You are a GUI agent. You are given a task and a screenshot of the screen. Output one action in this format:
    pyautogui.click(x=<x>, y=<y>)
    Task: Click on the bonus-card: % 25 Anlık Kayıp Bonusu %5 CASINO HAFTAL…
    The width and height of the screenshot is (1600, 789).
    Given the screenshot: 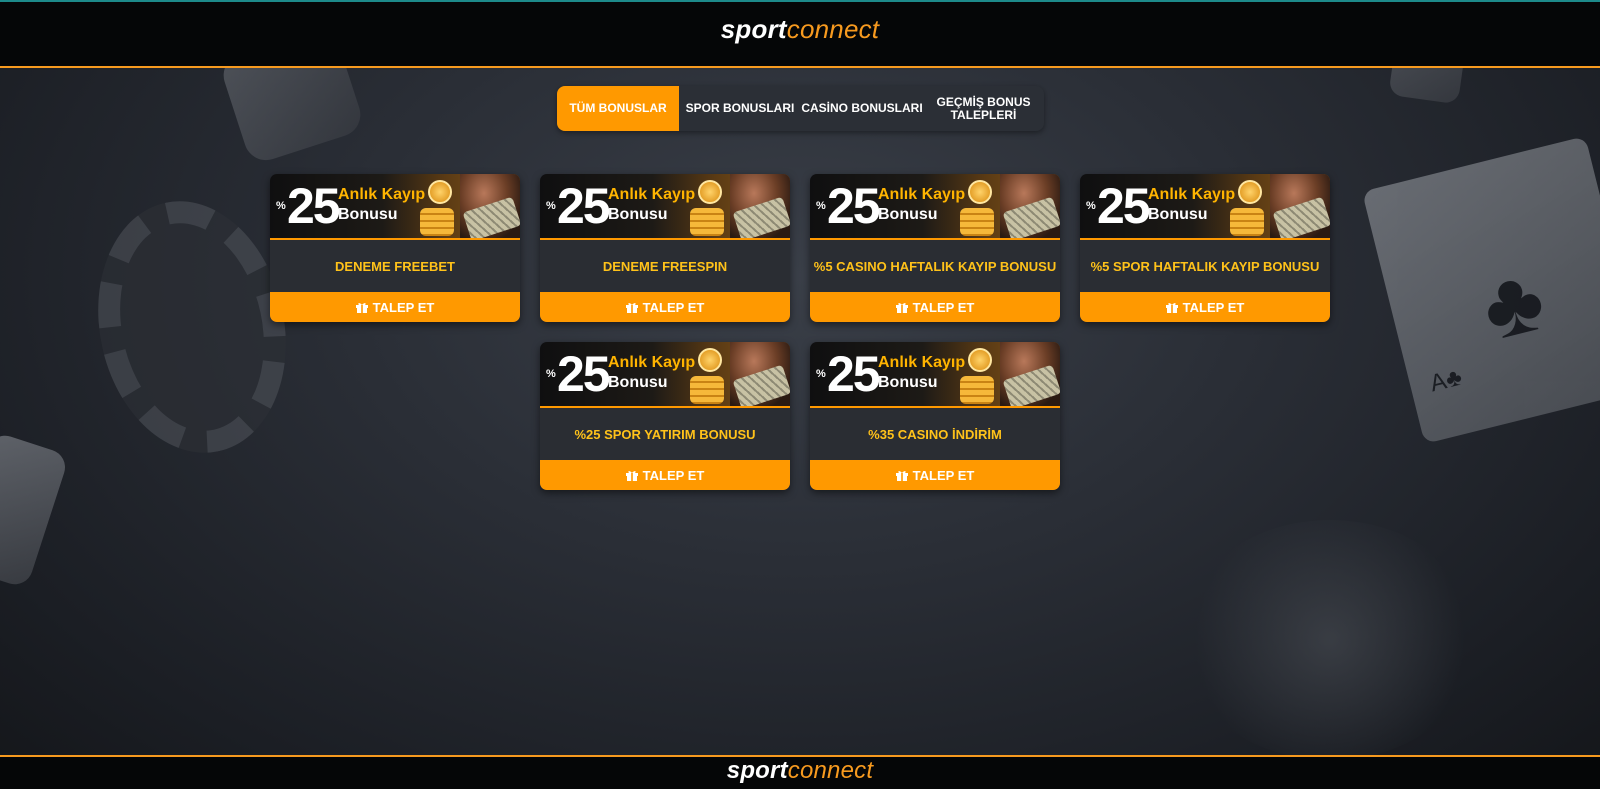 What is the action you would take?
    pyautogui.click(x=935, y=248)
    